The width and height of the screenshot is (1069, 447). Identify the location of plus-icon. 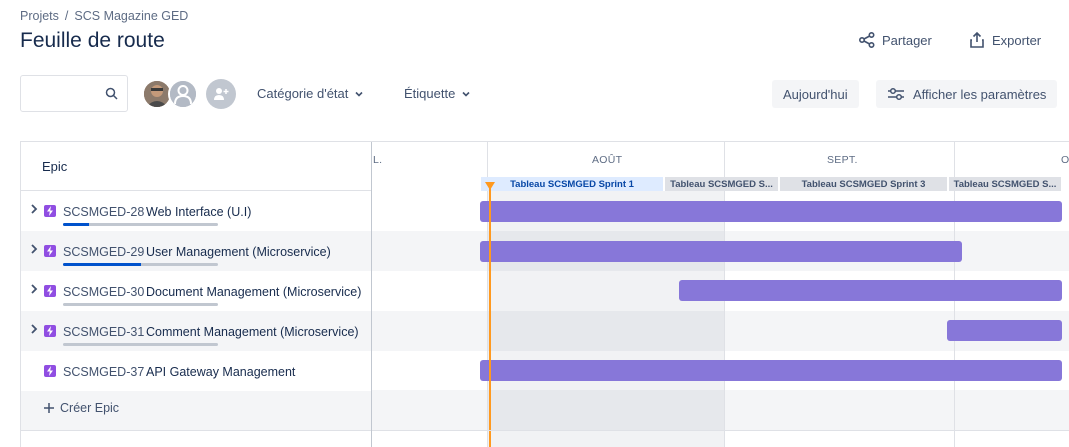
(49, 408).